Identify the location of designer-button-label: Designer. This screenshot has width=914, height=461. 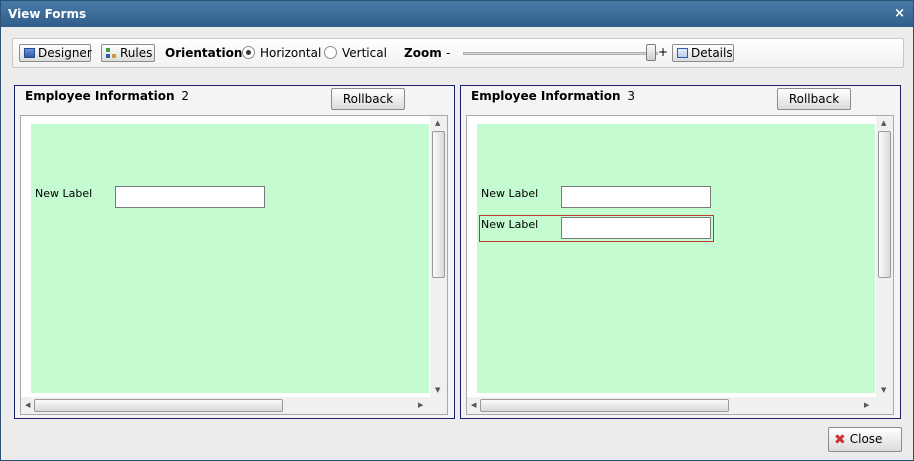
(65, 53).